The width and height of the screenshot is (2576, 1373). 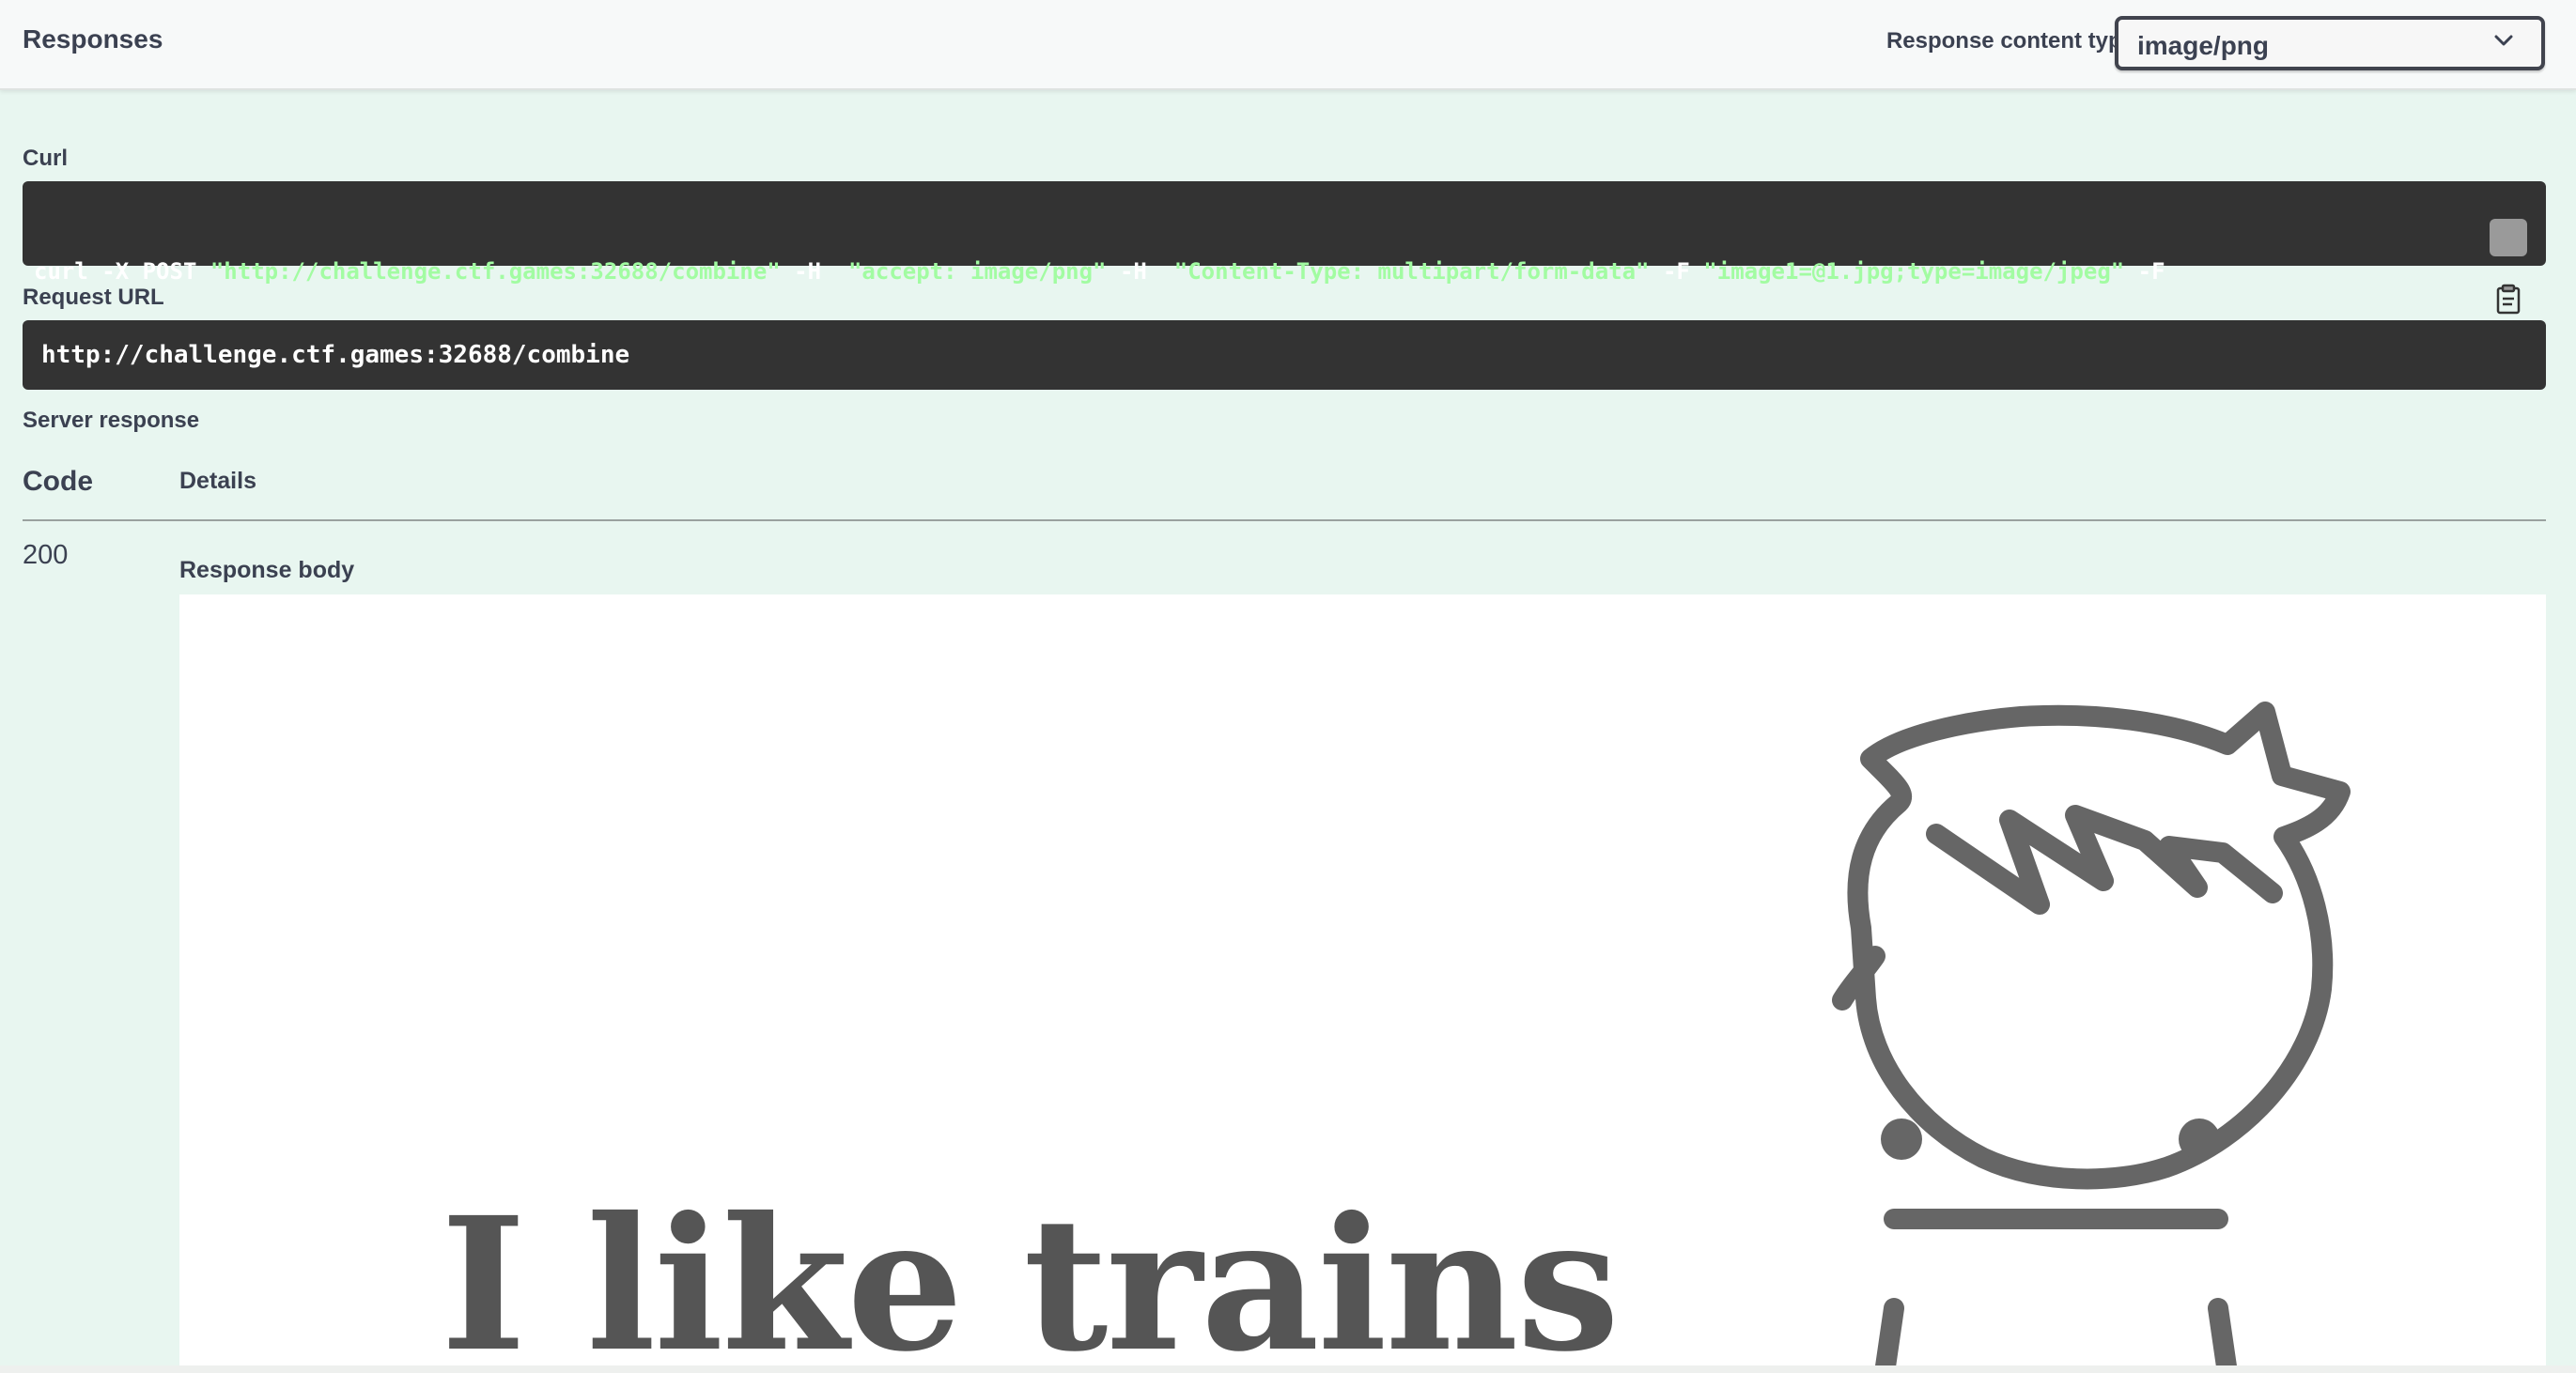 I want to click on curl-token: "Content-Type: multipart/form-data", so click(x=1411, y=271).